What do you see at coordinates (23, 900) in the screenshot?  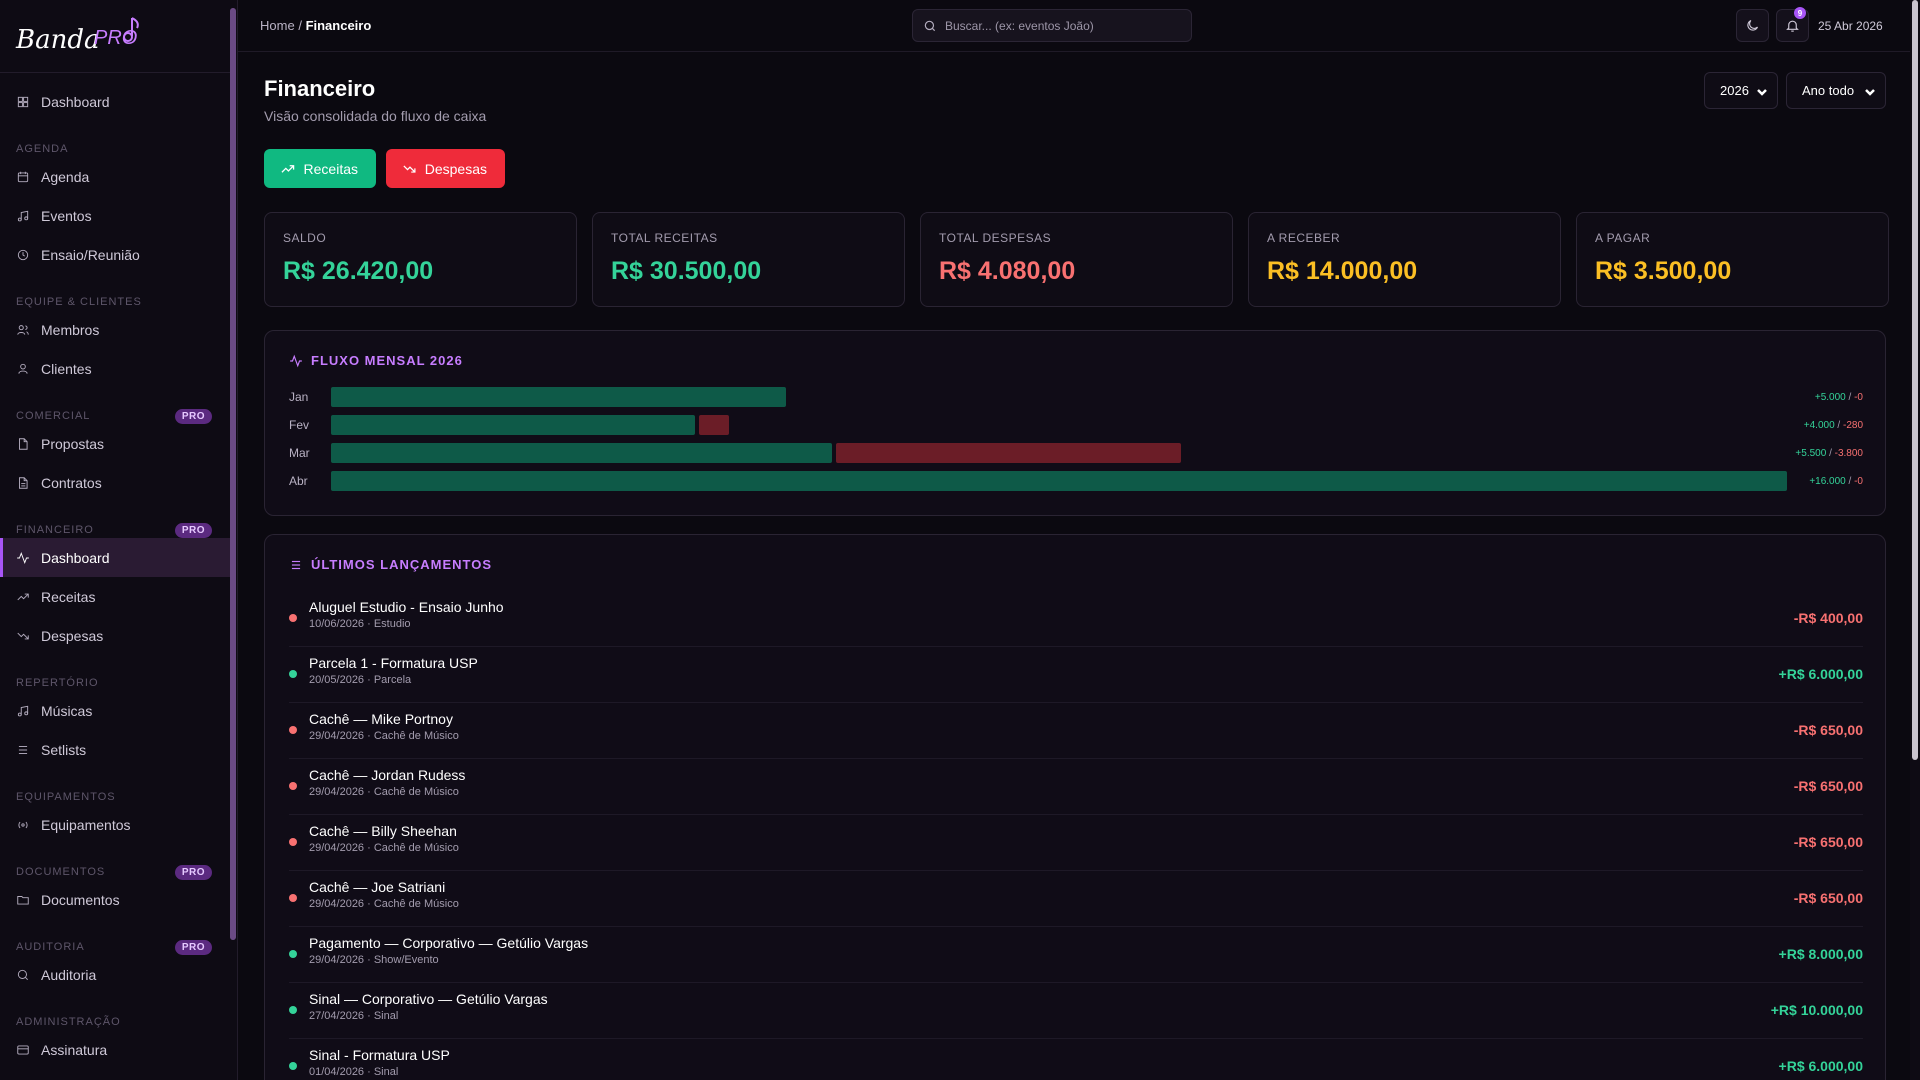 I see `folder-icon` at bounding box center [23, 900].